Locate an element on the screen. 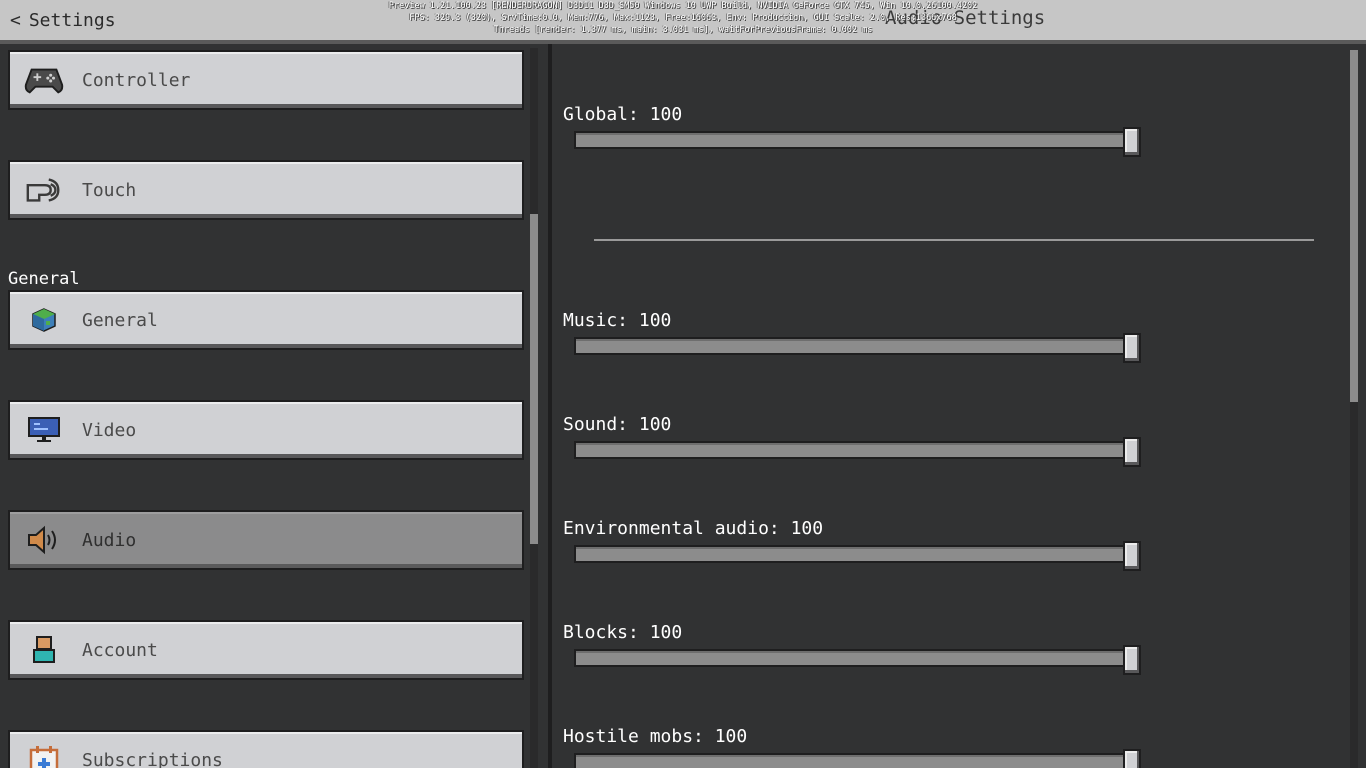 This screenshot has width=1366, height=768. sidebar-item-label: General is located at coordinates (120, 320).